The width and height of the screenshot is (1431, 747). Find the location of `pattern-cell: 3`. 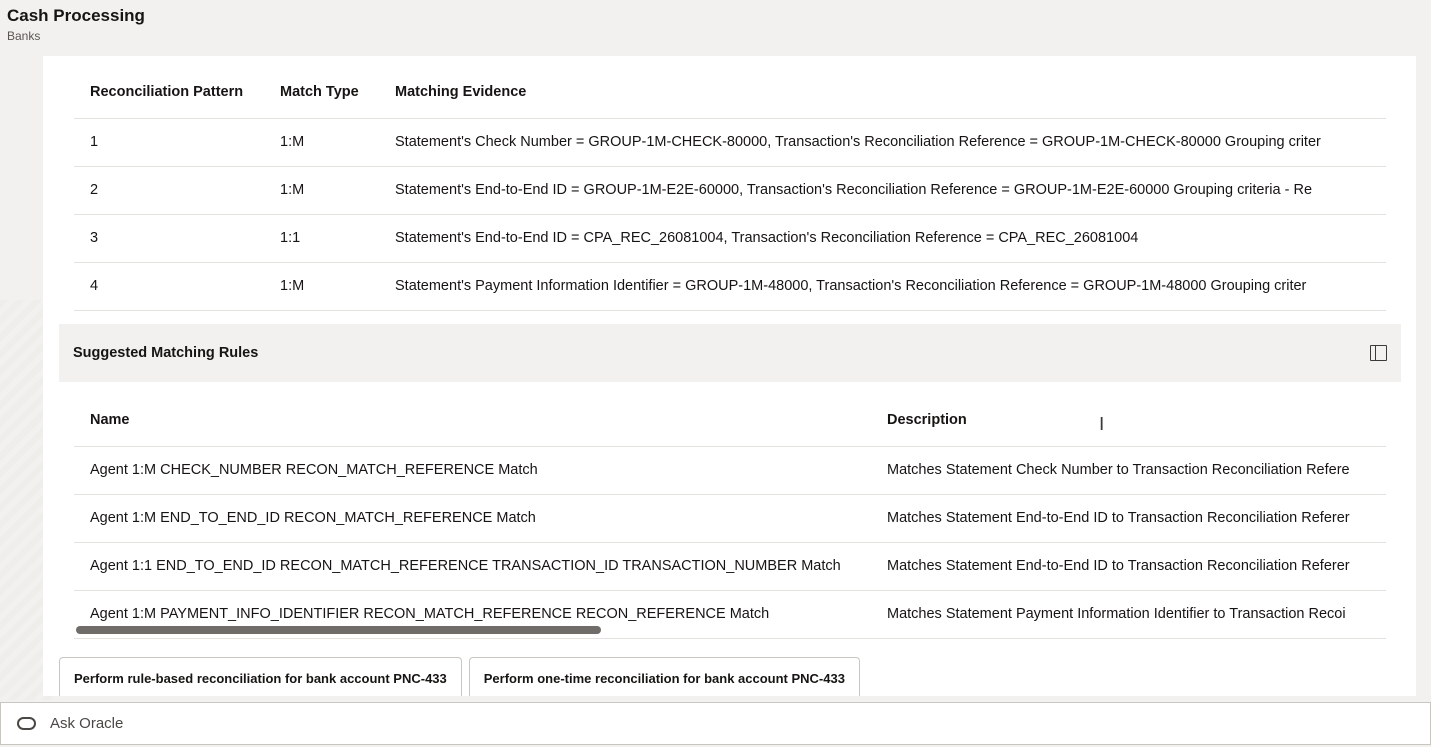

pattern-cell: 3 is located at coordinates (169, 237).